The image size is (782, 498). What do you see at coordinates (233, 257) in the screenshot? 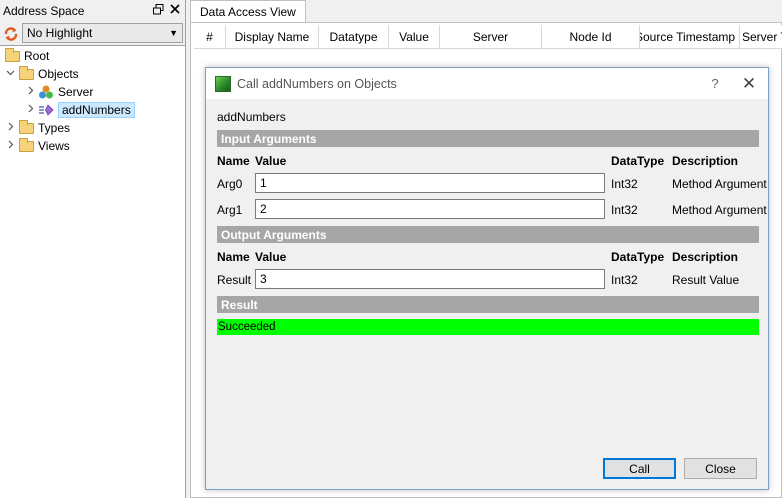
I see `output-col-name: Name` at bounding box center [233, 257].